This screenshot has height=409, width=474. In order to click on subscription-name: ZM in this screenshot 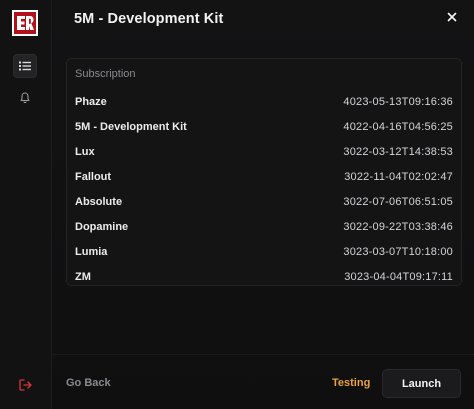, I will do `click(83, 276)`.